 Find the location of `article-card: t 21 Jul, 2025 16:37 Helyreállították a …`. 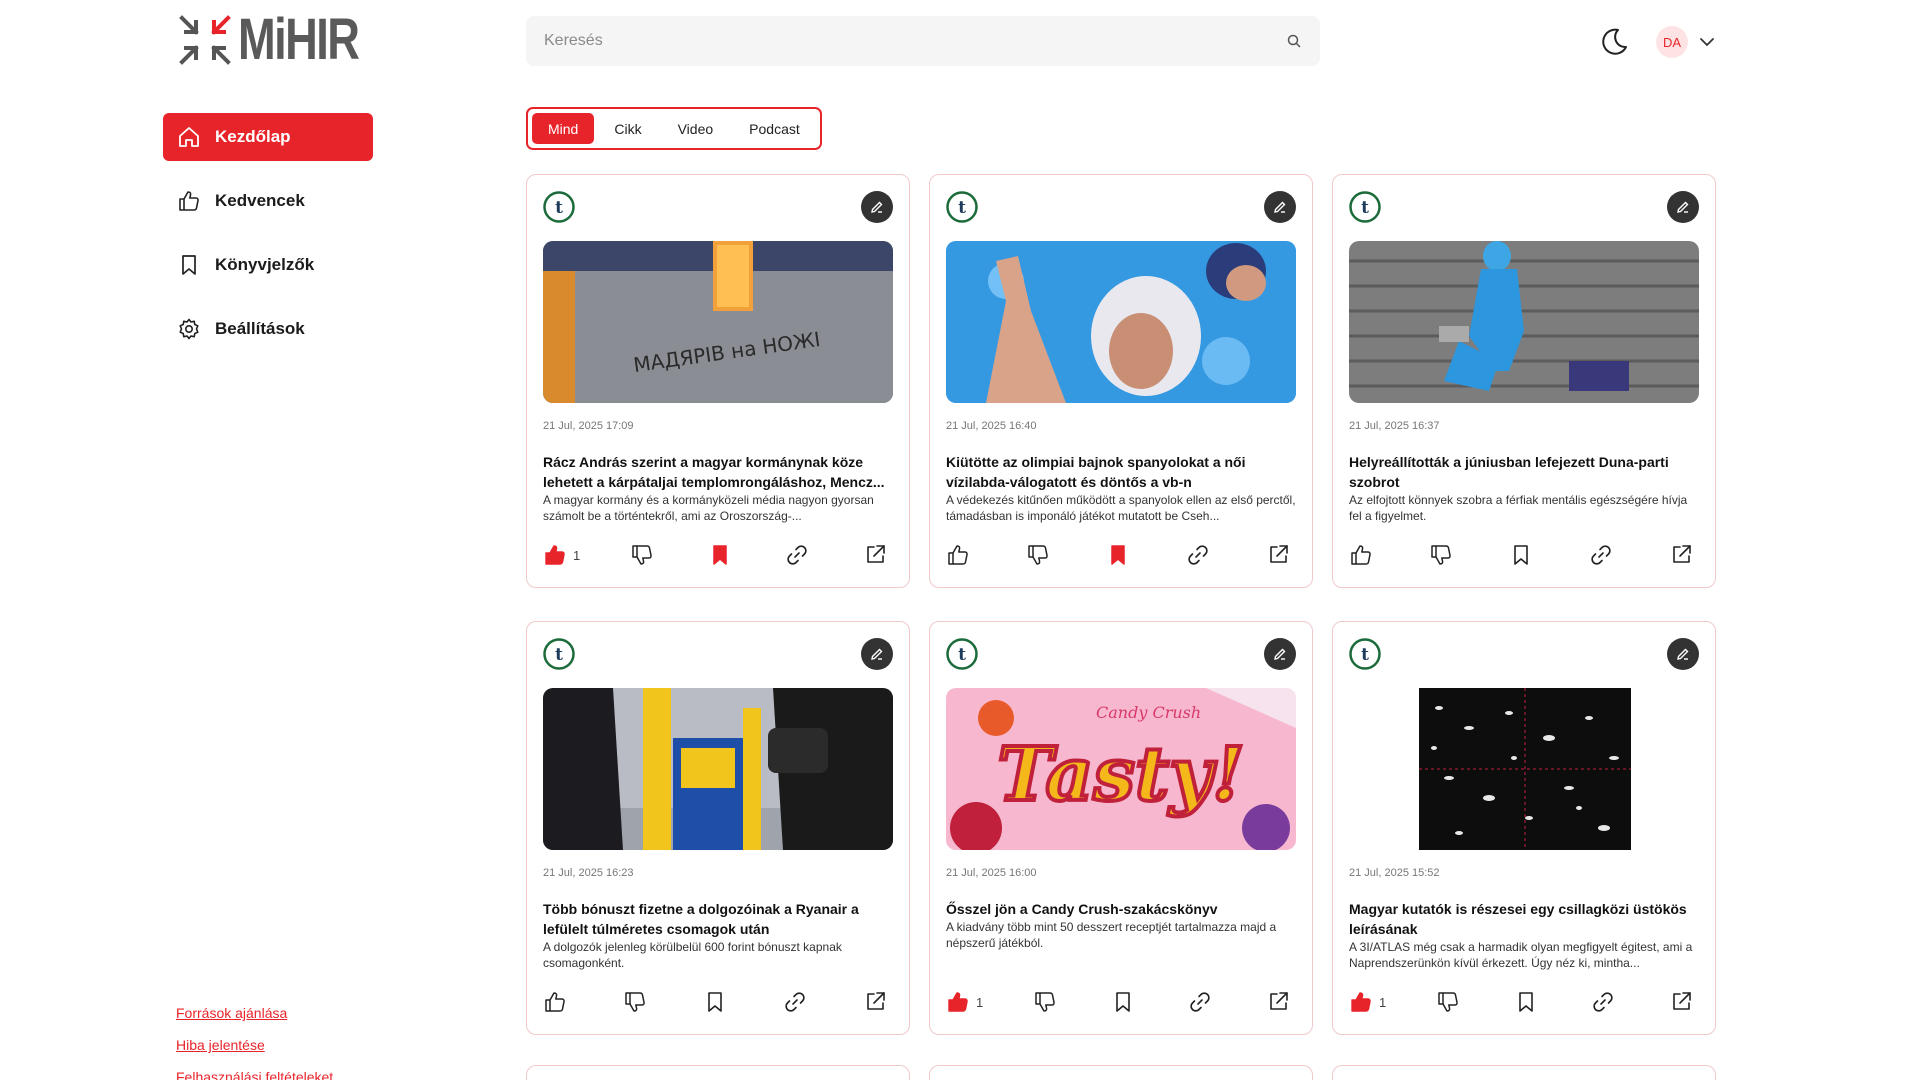

article-card: t 21 Jul, 2025 16:37 Helyreállították a … is located at coordinates (1524, 381).